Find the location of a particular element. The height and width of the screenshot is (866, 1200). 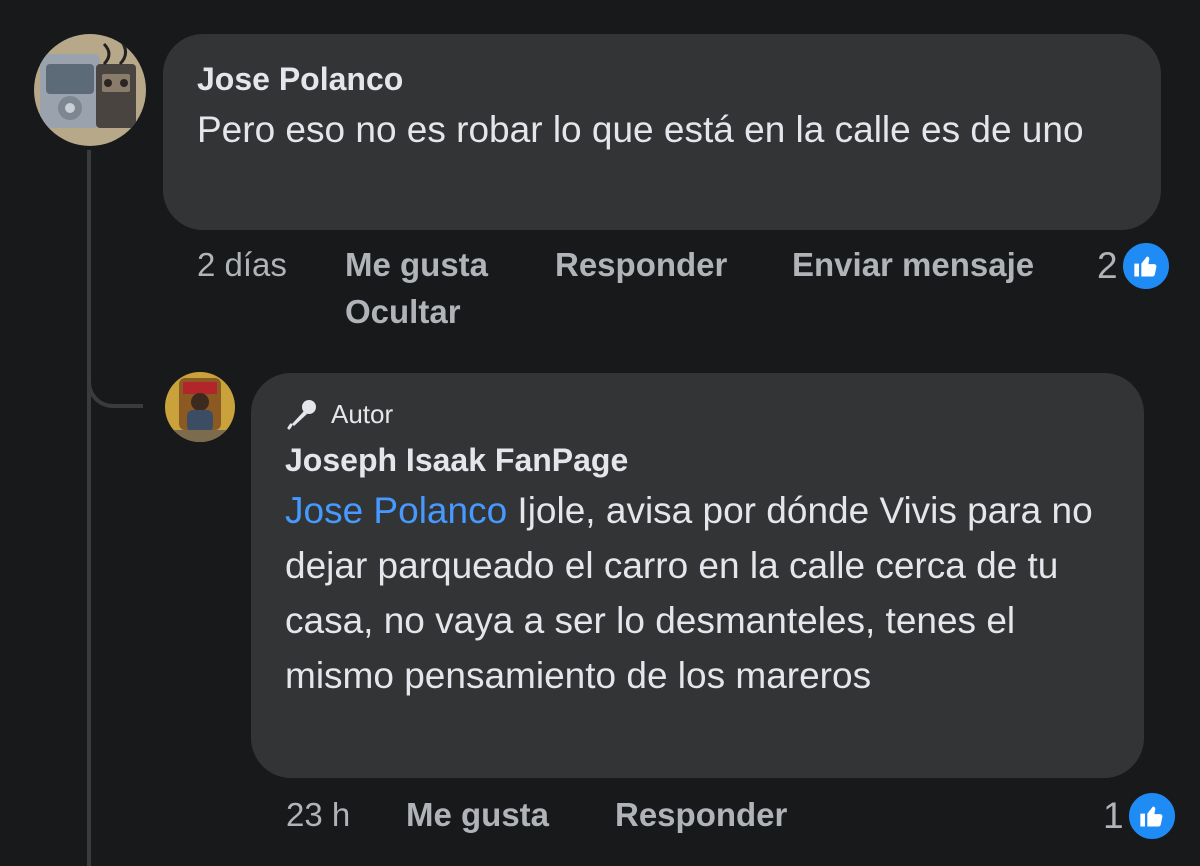

comment-timestamp: 23 h is located at coordinates (346, 815).